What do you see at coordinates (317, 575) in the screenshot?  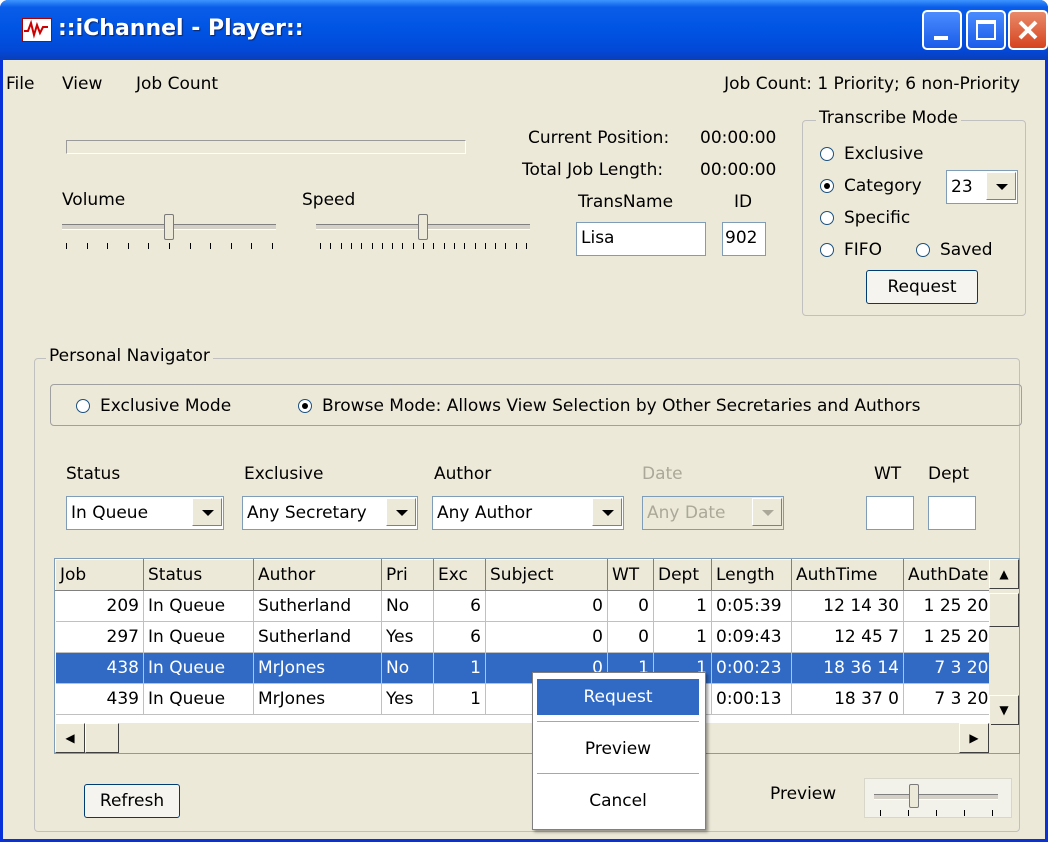 I see `column-header: Author` at bounding box center [317, 575].